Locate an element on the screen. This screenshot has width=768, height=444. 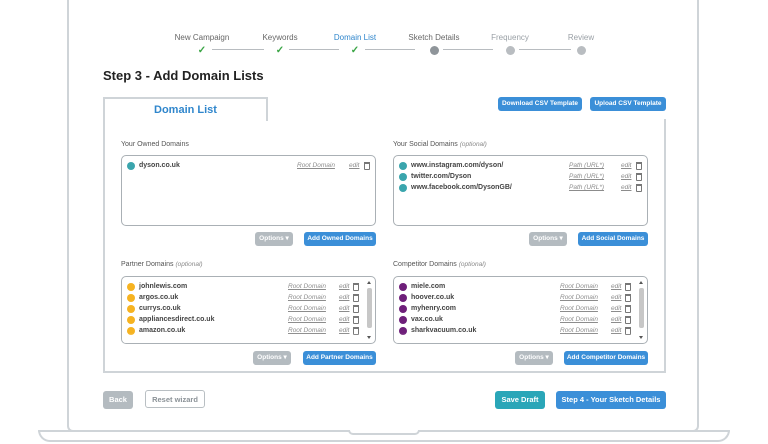
list-item: myhenry.com Root Domain edit is located at coordinates (520, 309).